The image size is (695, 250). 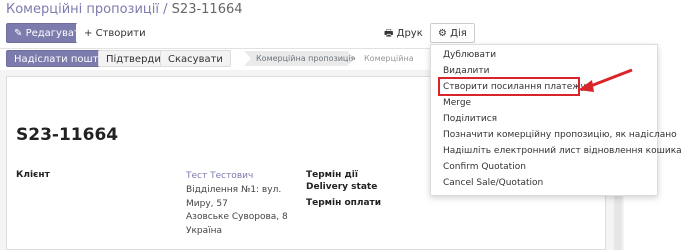 What do you see at coordinates (332, 175) in the screenshot?
I see `validity-date-label: Термін дії` at bounding box center [332, 175].